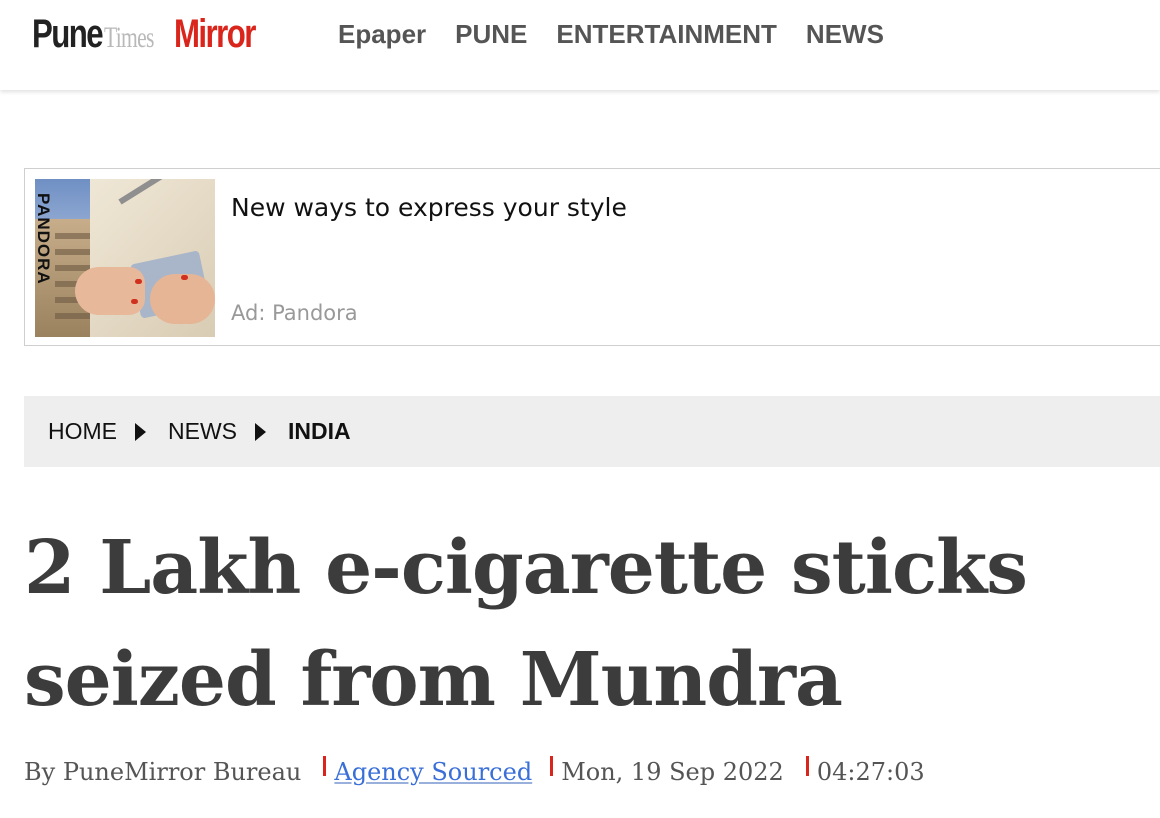  Describe the element at coordinates (845, 34) in the screenshot. I see `nav-item-news: NEWS` at that location.